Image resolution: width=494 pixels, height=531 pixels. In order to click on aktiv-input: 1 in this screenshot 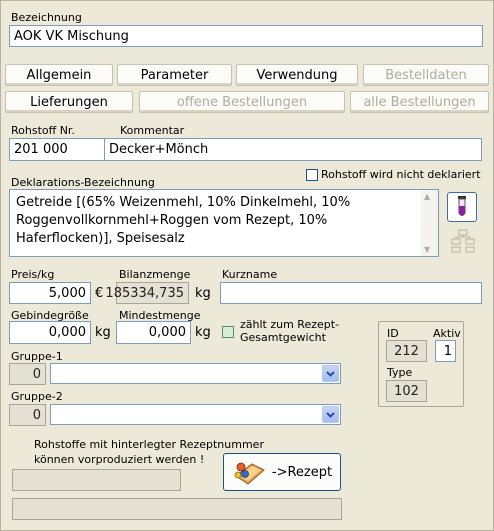, I will do `click(445, 351)`.